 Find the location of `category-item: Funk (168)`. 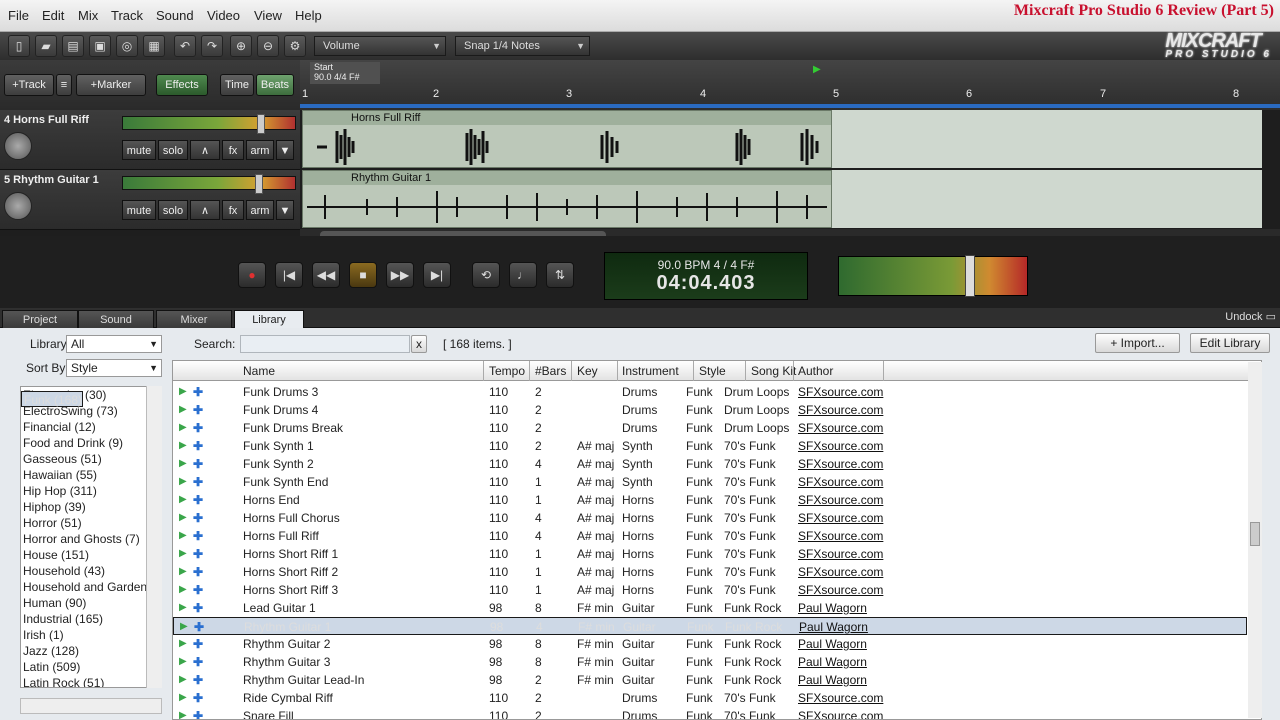

category-item: Funk (168) is located at coordinates (52, 399).